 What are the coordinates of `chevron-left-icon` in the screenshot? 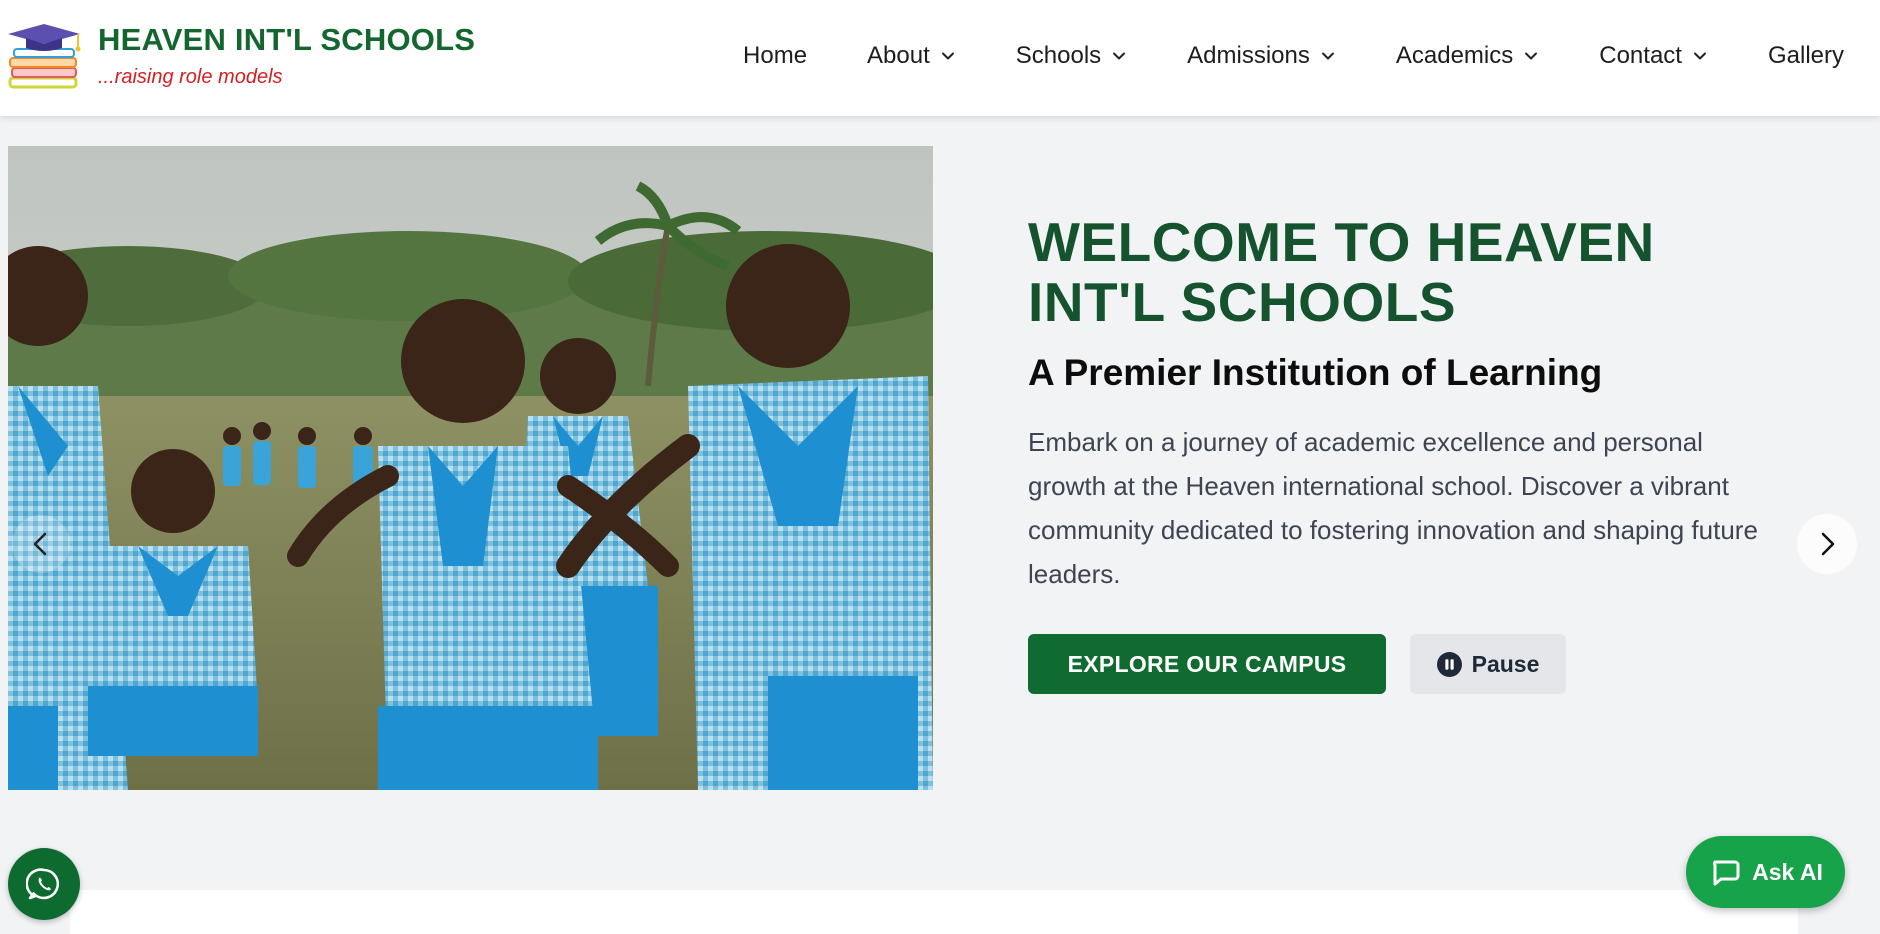 It's located at (40, 544).